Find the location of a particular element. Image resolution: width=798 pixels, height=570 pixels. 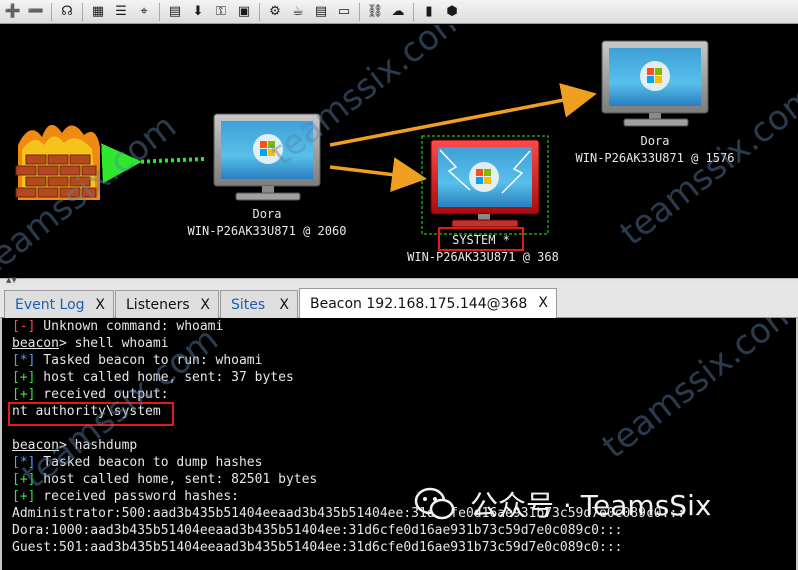

console-line: [-] Unknown command: whoami is located at coordinates (118, 326).